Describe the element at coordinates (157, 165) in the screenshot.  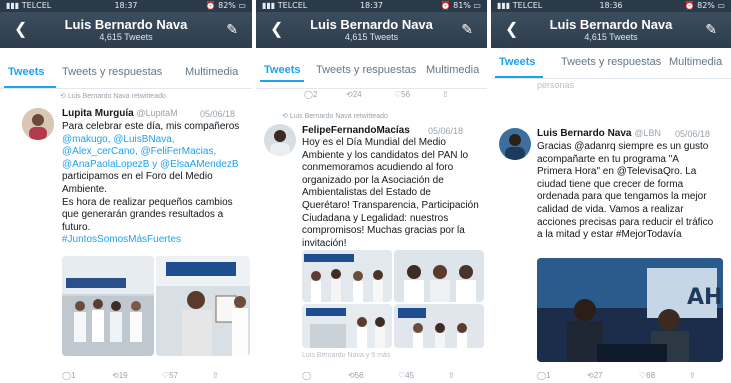
I see `tweet-line: @AnaPaolaLopezB y @ElsaAMendezB` at that location.